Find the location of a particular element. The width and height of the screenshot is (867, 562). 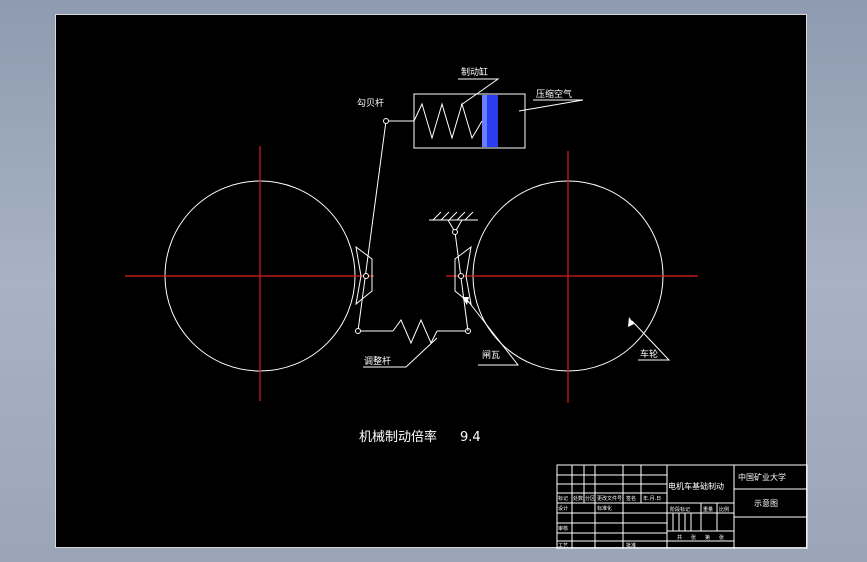

ratio-caption: 机械制动倍率 is located at coordinates (398, 437).